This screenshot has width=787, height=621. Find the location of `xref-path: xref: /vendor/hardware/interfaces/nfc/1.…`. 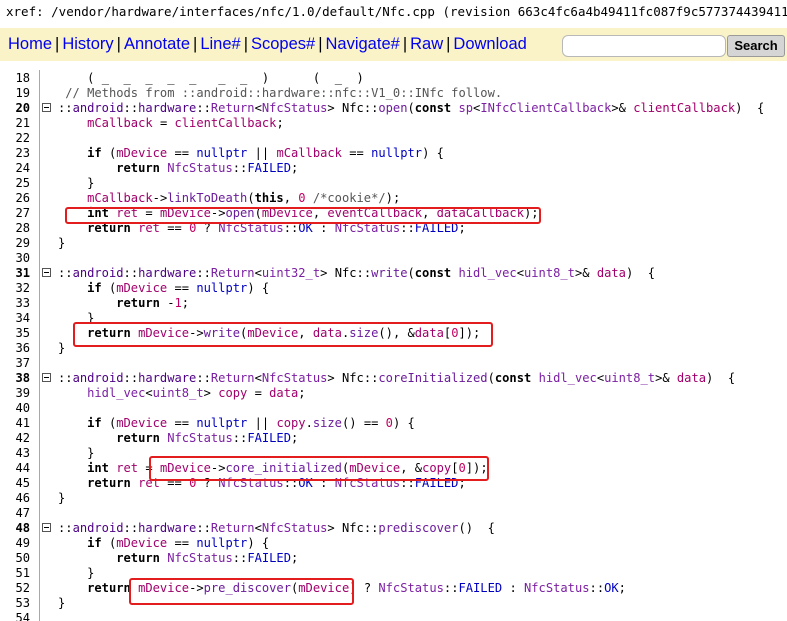

xref-path: xref: /vendor/hardware/interfaces/nfc/1.… is located at coordinates (396, 11).